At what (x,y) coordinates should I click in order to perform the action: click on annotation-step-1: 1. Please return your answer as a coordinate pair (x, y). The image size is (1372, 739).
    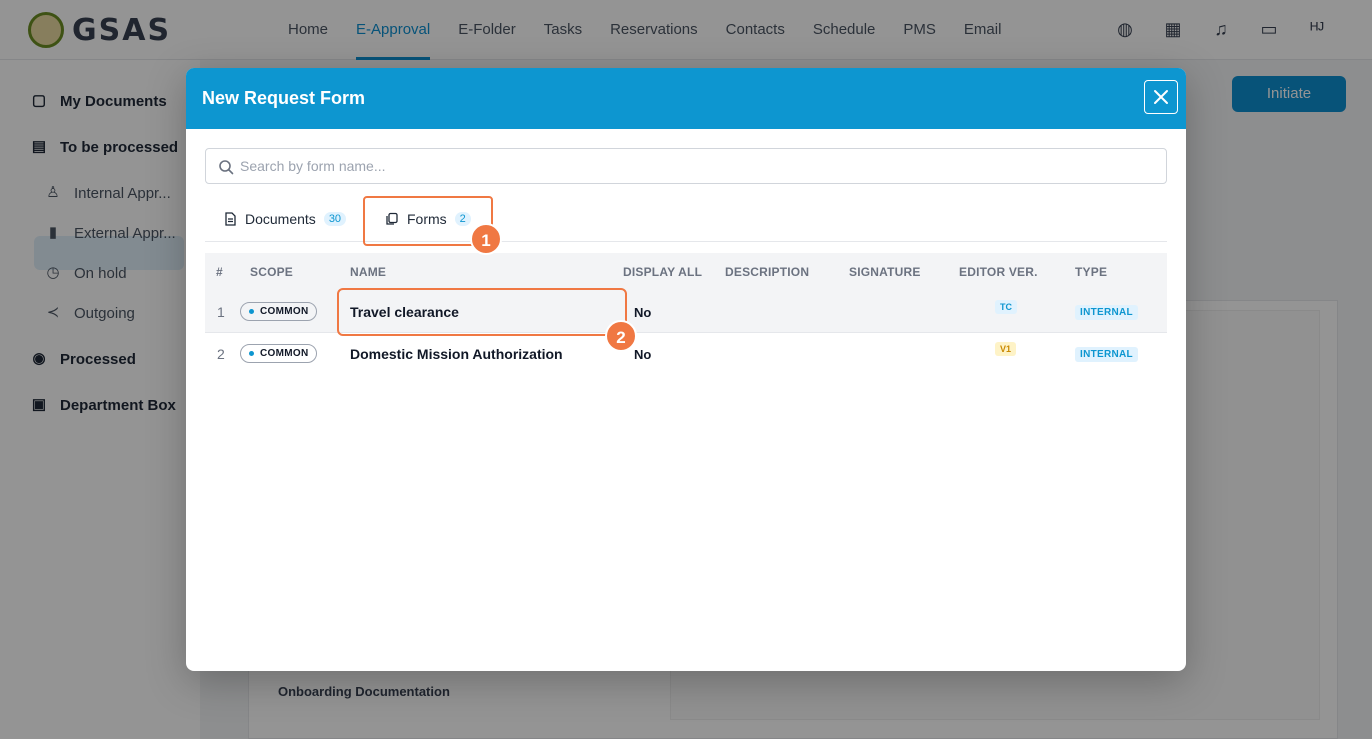
    Looking at the image, I should click on (486, 239).